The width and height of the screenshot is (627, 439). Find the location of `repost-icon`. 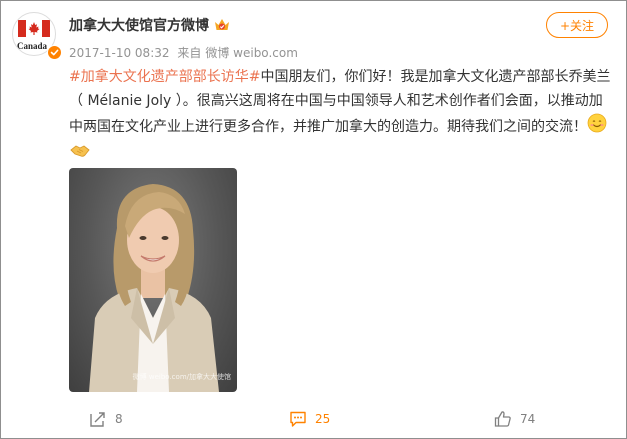

repost-icon is located at coordinates (97, 419).